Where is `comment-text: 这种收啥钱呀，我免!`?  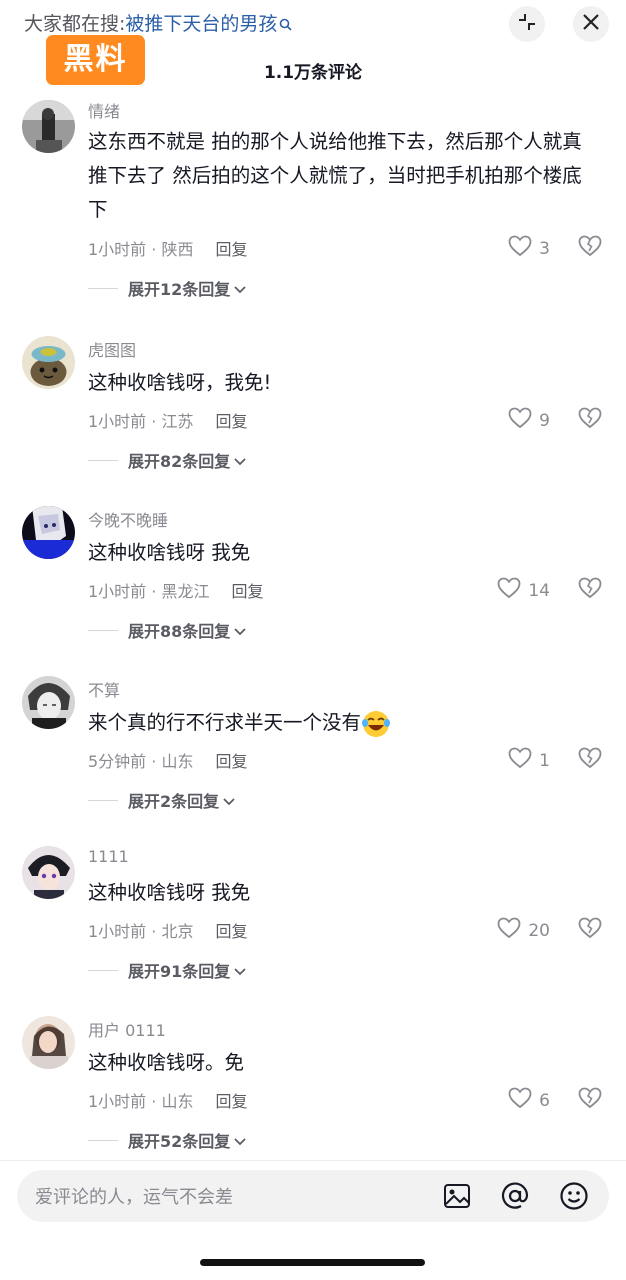 comment-text: 这种收啥钱呀，我免! is located at coordinates (180, 382).